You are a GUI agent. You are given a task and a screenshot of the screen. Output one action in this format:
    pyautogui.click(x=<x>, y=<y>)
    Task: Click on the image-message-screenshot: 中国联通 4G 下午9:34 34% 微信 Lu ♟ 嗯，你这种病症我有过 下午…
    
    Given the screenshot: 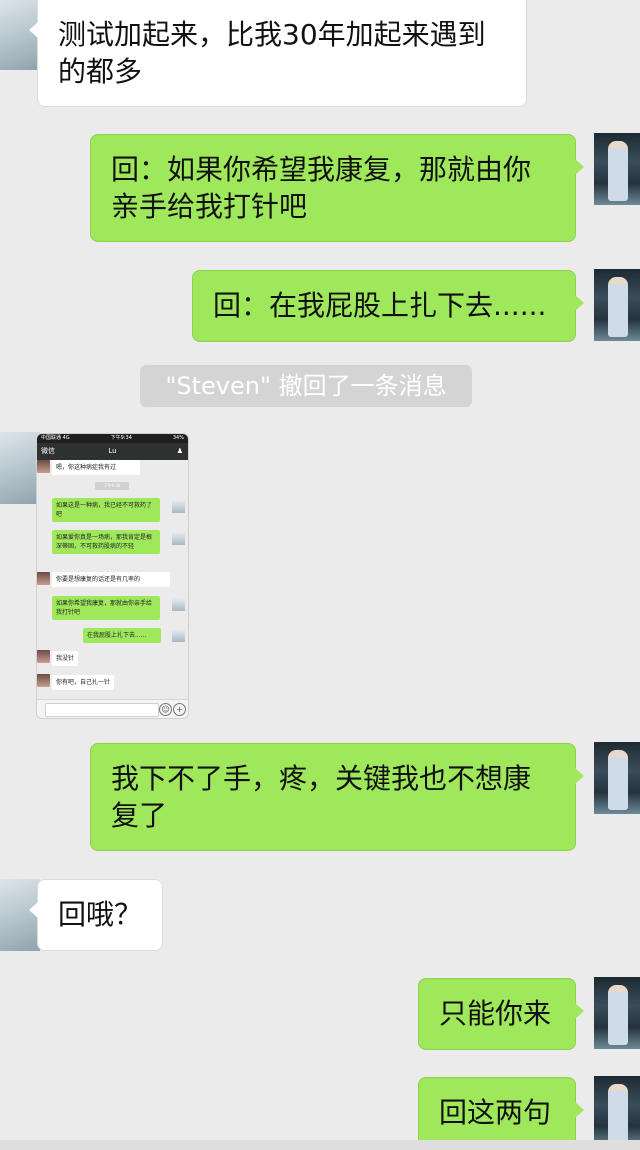 What is the action you would take?
    pyautogui.click(x=112, y=576)
    